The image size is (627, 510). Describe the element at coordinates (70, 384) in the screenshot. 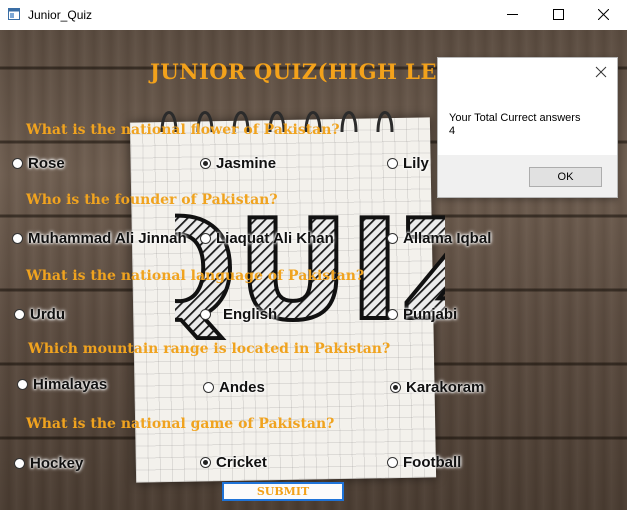

I see `option-label: Himalayas` at that location.